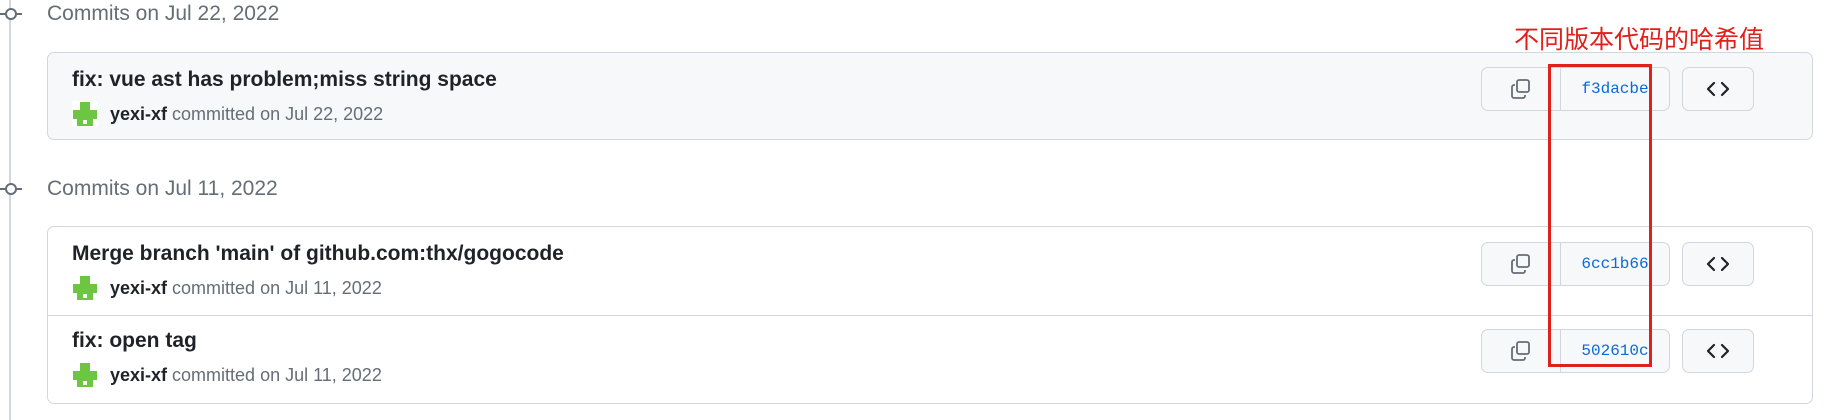 This screenshot has width=1838, height=420. Describe the element at coordinates (1615, 351) in the screenshot. I see `commit-sha-link: 502610c` at that location.